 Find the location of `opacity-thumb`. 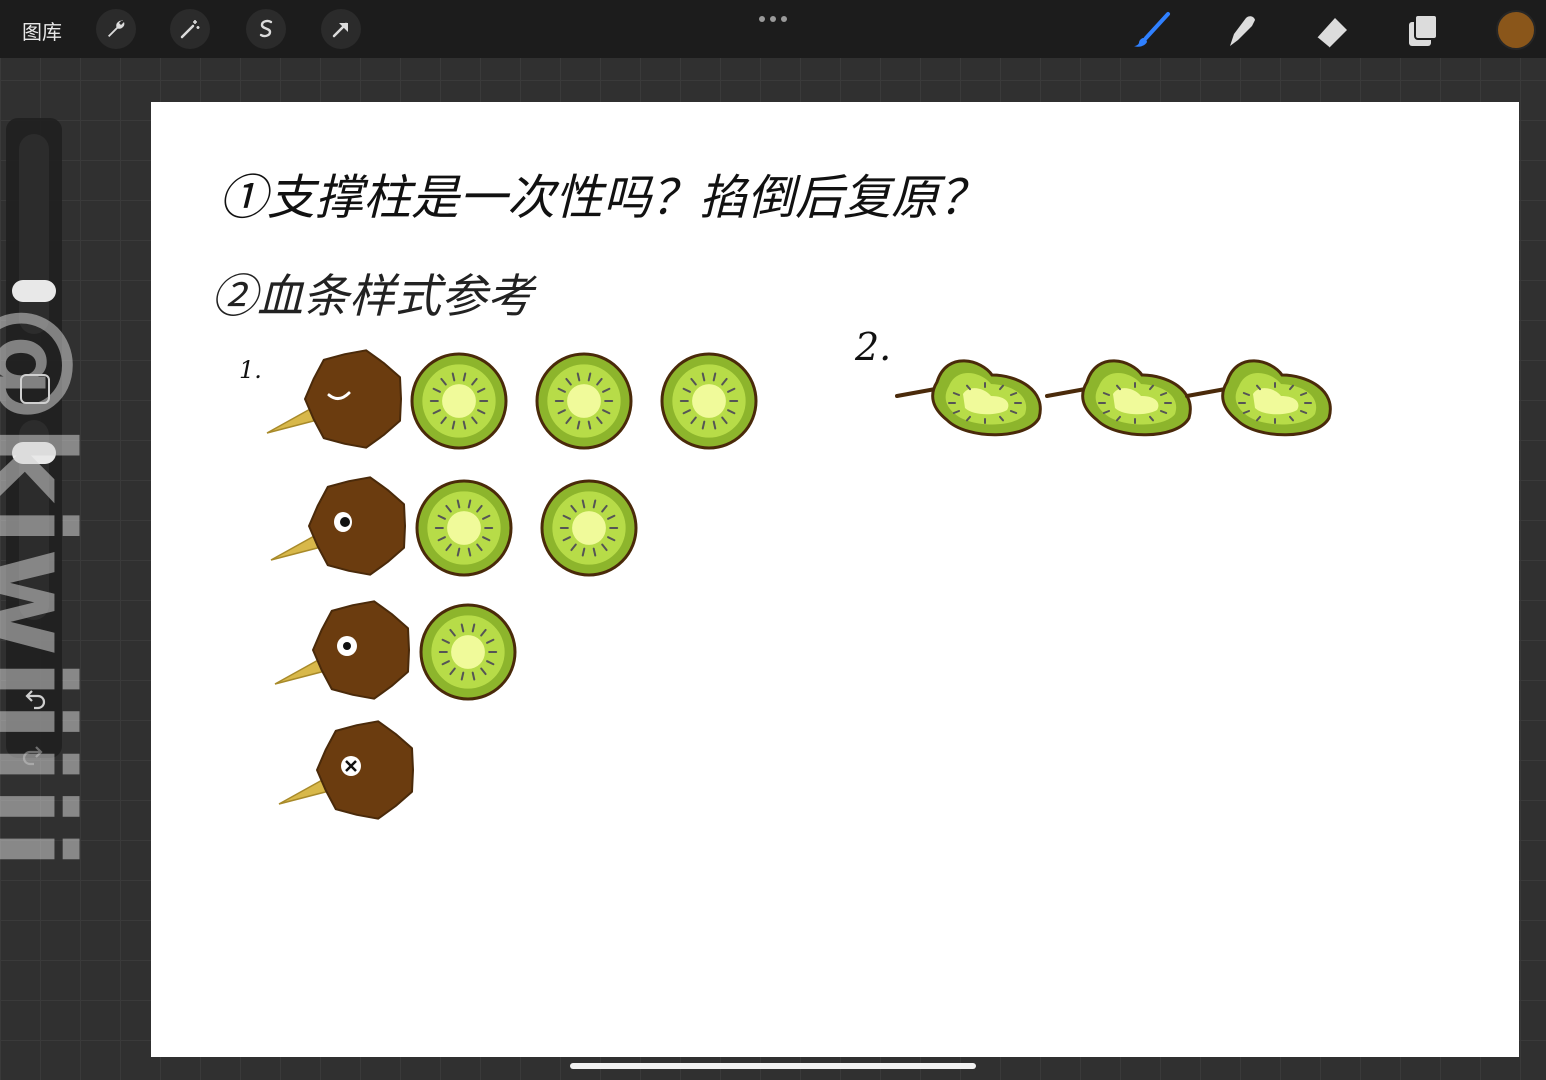

opacity-thumb is located at coordinates (34, 453).